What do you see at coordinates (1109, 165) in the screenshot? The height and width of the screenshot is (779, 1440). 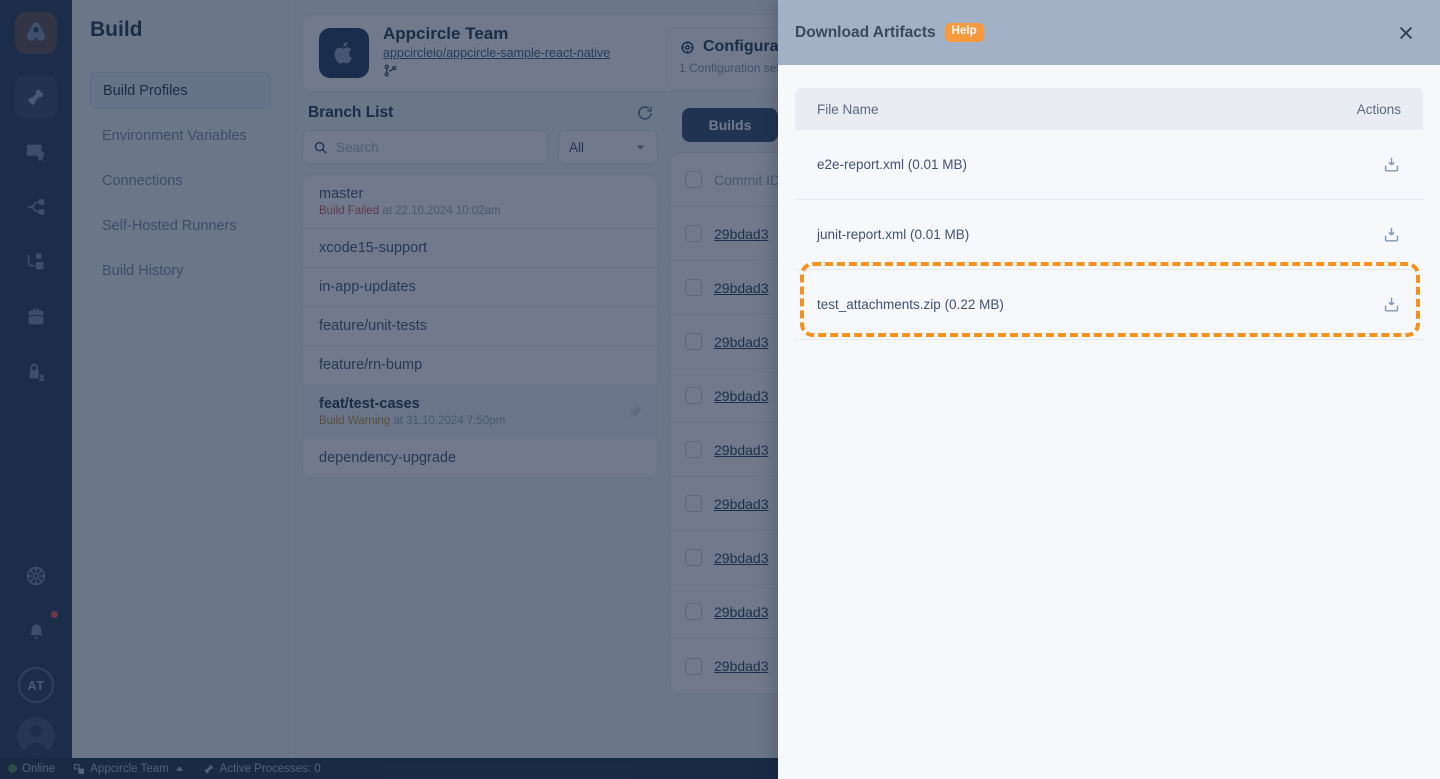 I see `artifact-row: e2e-report.xml (0.01 MB)` at bounding box center [1109, 165].